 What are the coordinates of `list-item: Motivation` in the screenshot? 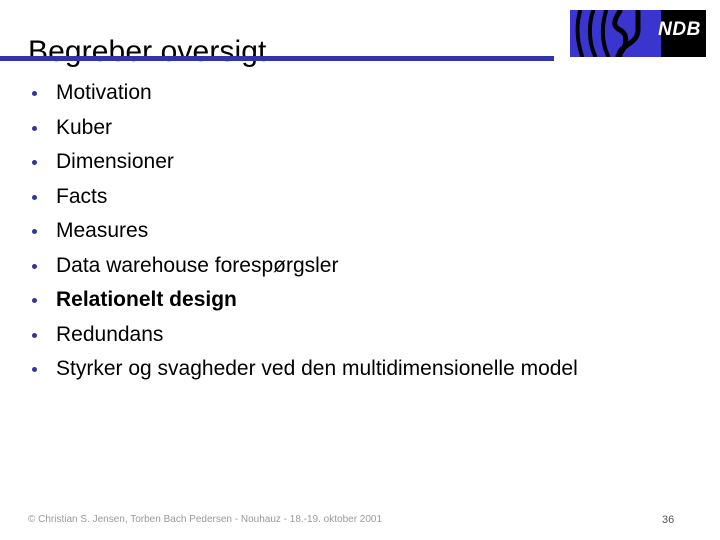 It's located at (358, 93).